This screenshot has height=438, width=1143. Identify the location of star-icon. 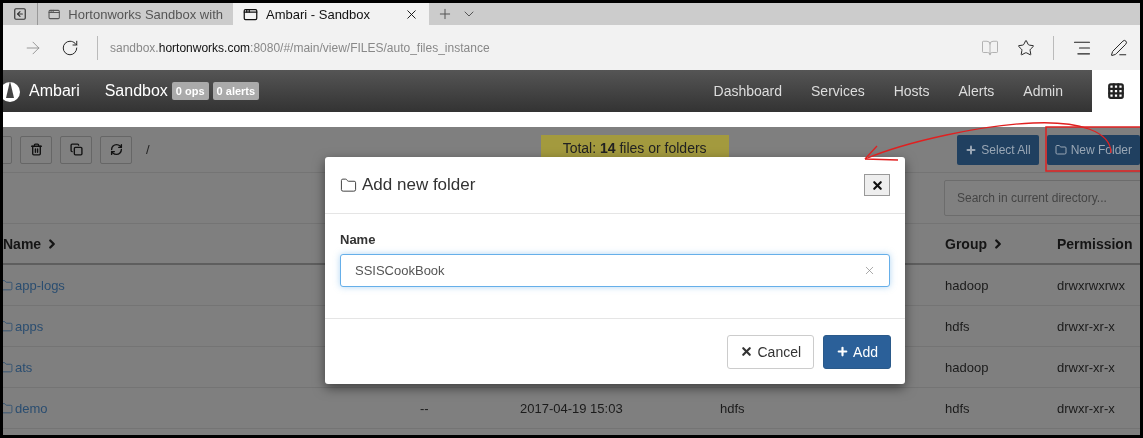
(1026, 47).